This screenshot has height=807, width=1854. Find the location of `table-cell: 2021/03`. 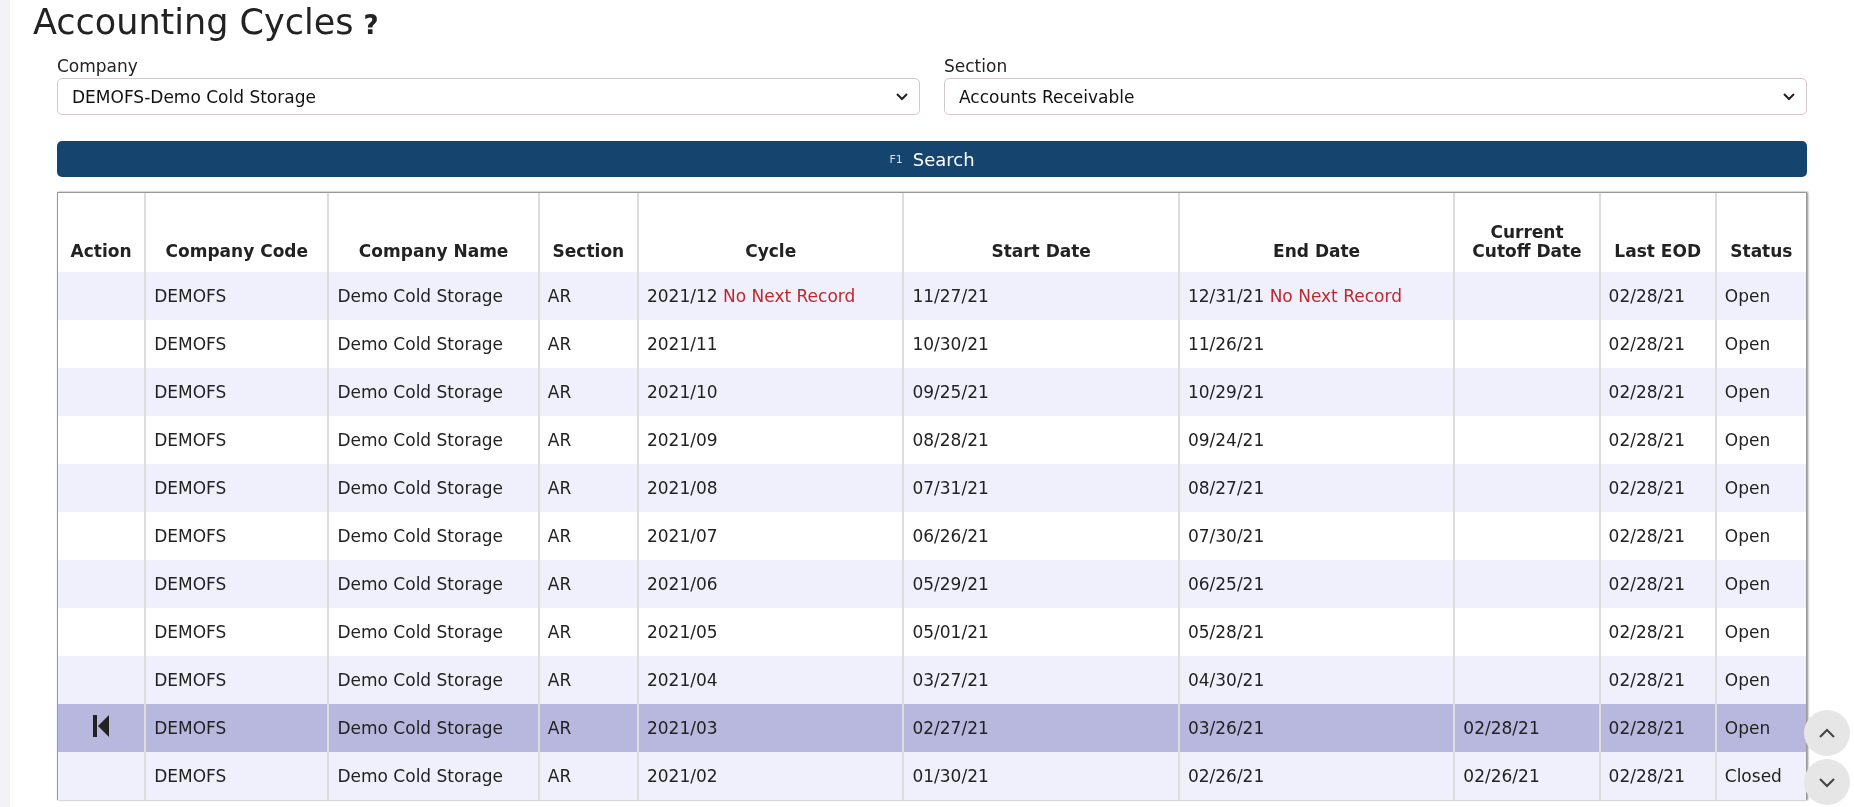

table-cell: 2021/03 is located at coordinates (682, 728).